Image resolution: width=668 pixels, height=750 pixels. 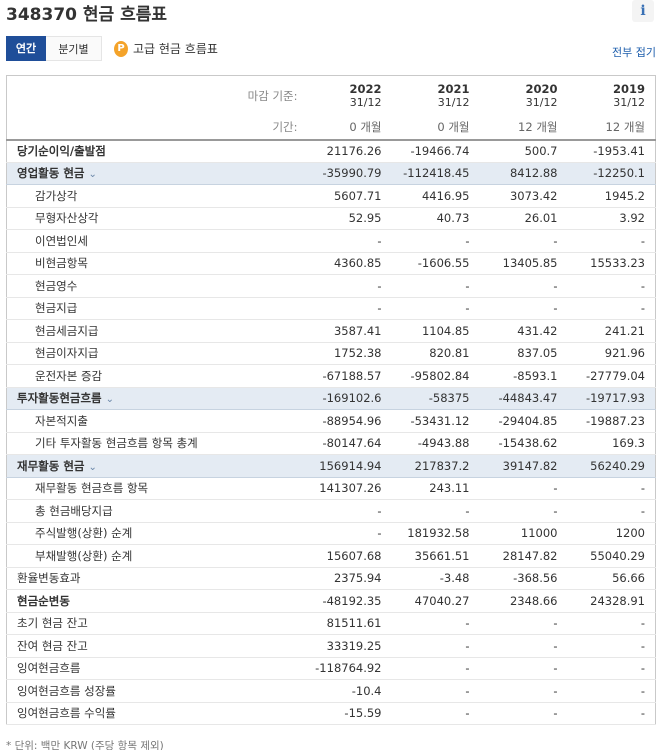 What do you see at coordinates (453, 88) in the screenshot?
I see `column-year: 2021` at bounding box center [453, 88].